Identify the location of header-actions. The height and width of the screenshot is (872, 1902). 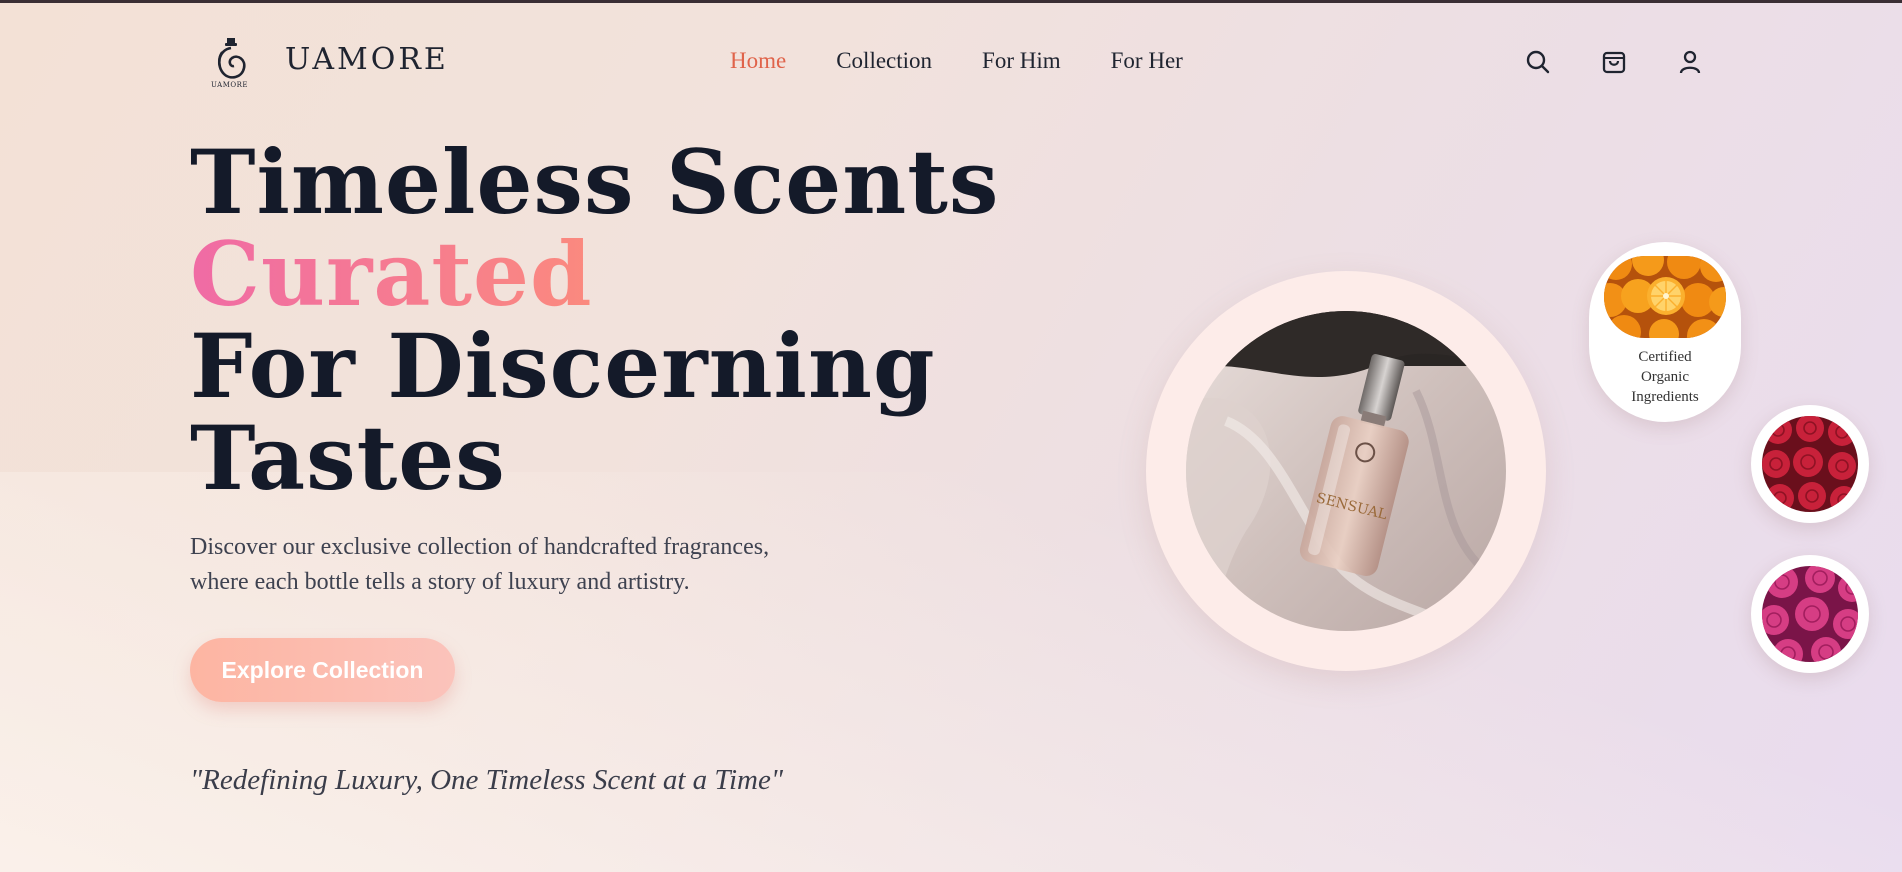
(1614, 62).